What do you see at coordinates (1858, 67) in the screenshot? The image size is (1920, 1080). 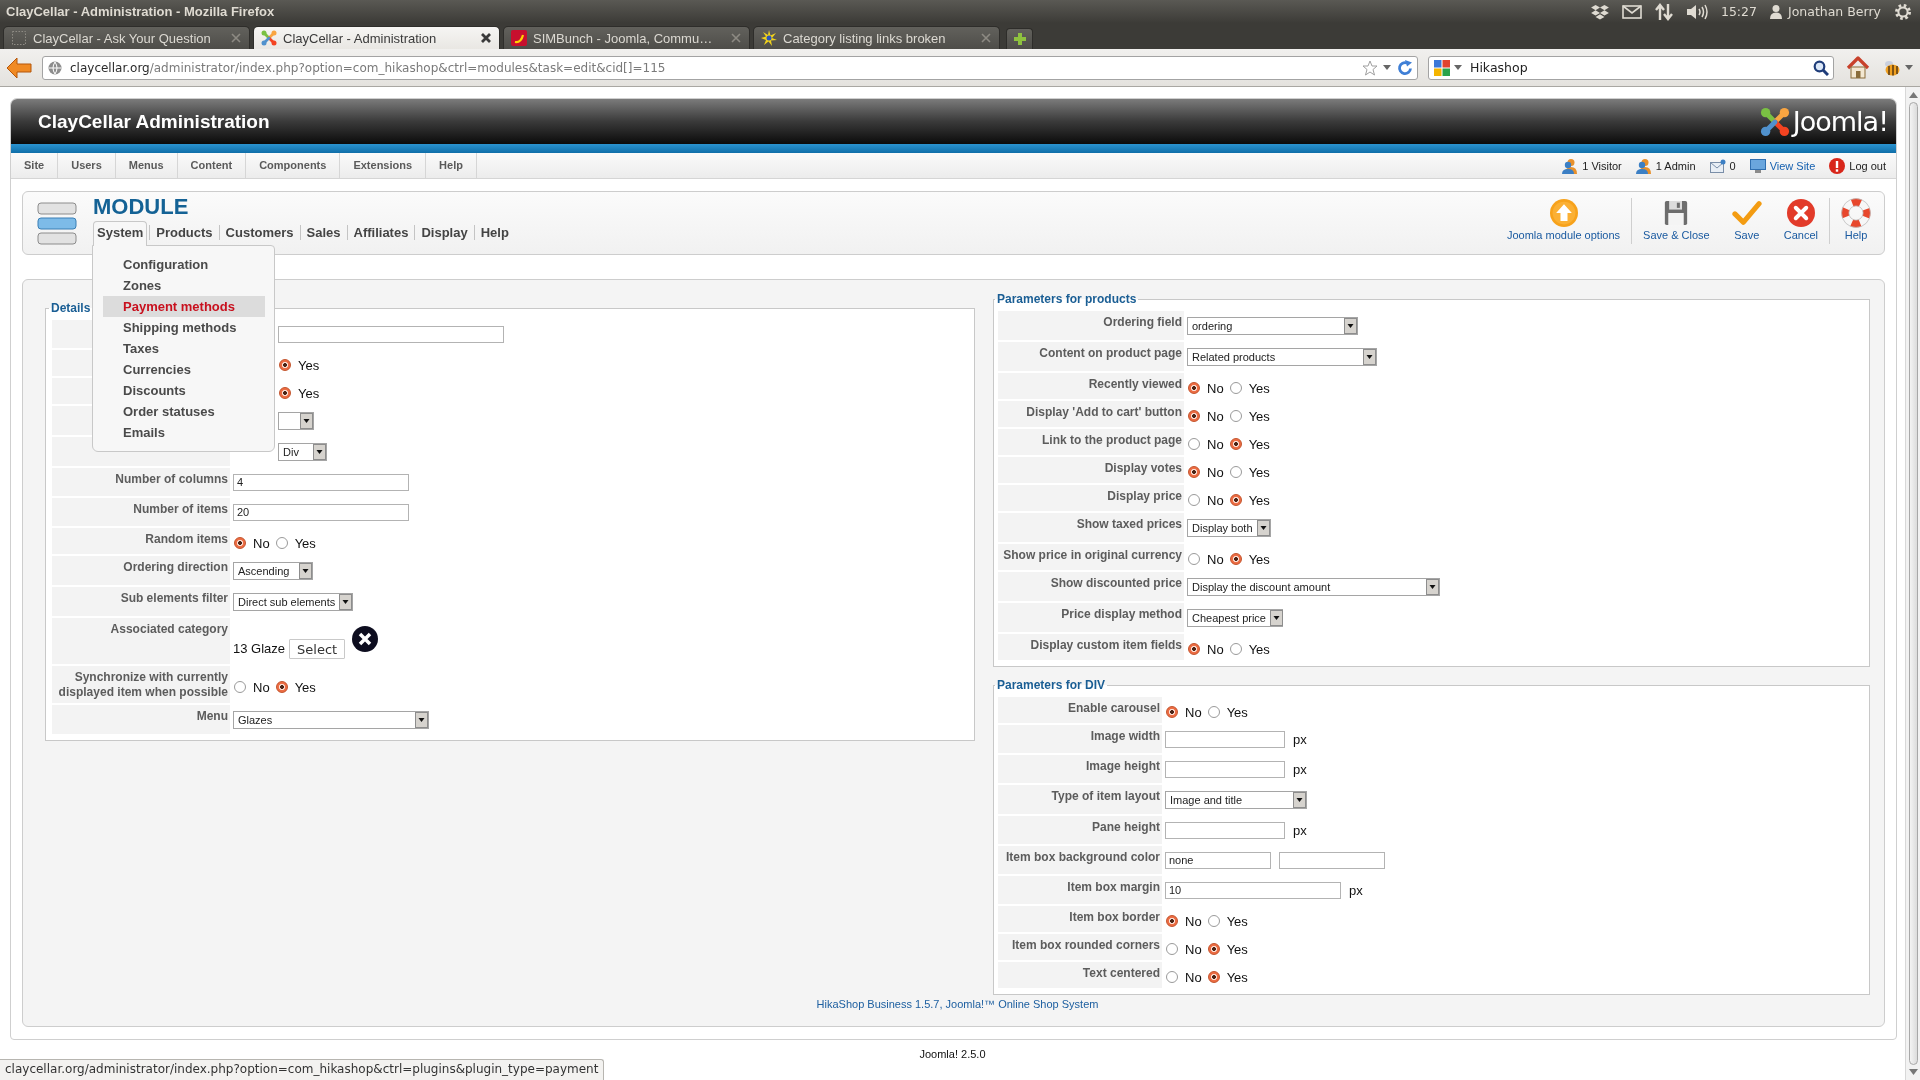 I see `home-icon` at bounding box center [1858, 67].